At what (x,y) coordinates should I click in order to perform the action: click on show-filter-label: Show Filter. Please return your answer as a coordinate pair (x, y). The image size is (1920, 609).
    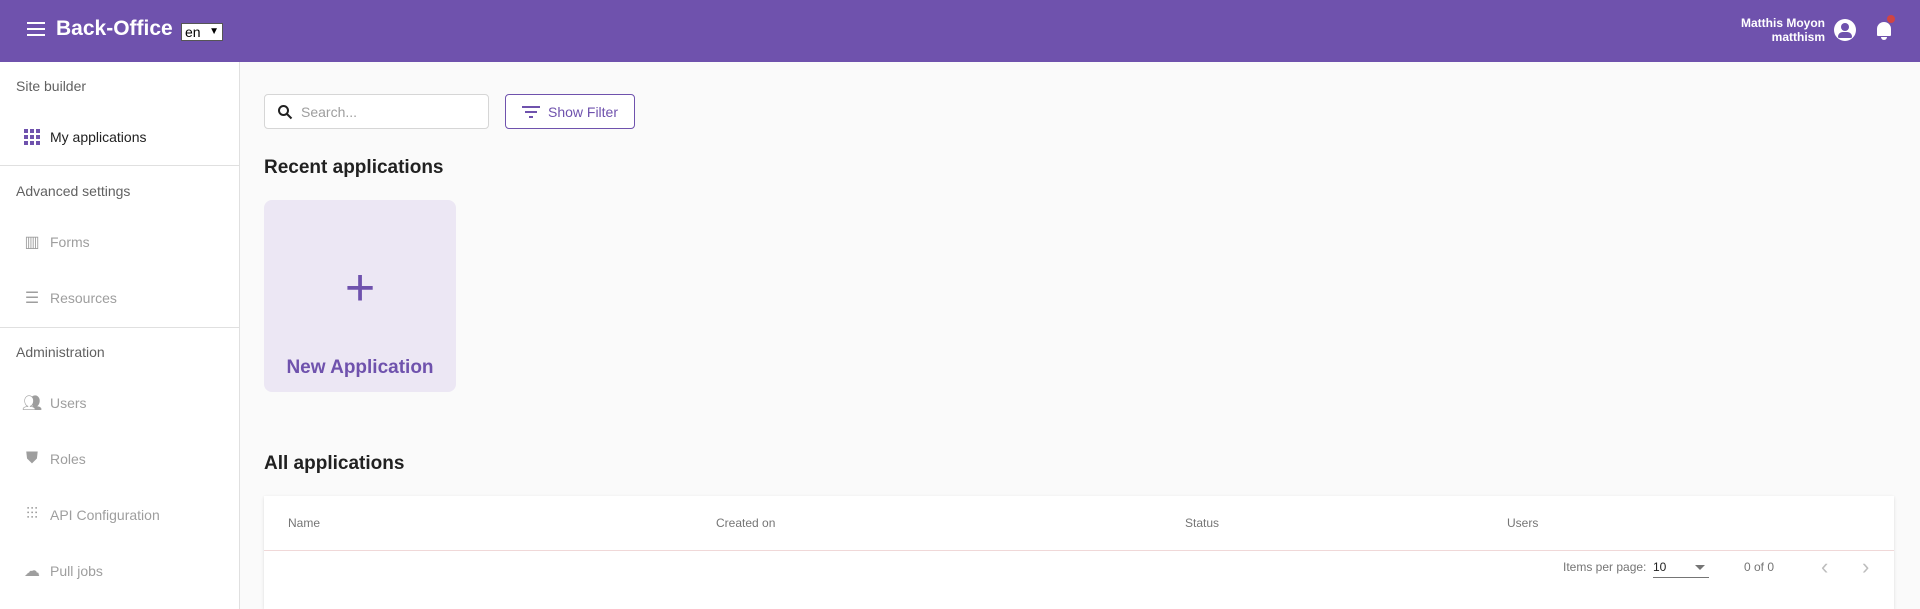
    Looking at the image, I should click on (583, 111).